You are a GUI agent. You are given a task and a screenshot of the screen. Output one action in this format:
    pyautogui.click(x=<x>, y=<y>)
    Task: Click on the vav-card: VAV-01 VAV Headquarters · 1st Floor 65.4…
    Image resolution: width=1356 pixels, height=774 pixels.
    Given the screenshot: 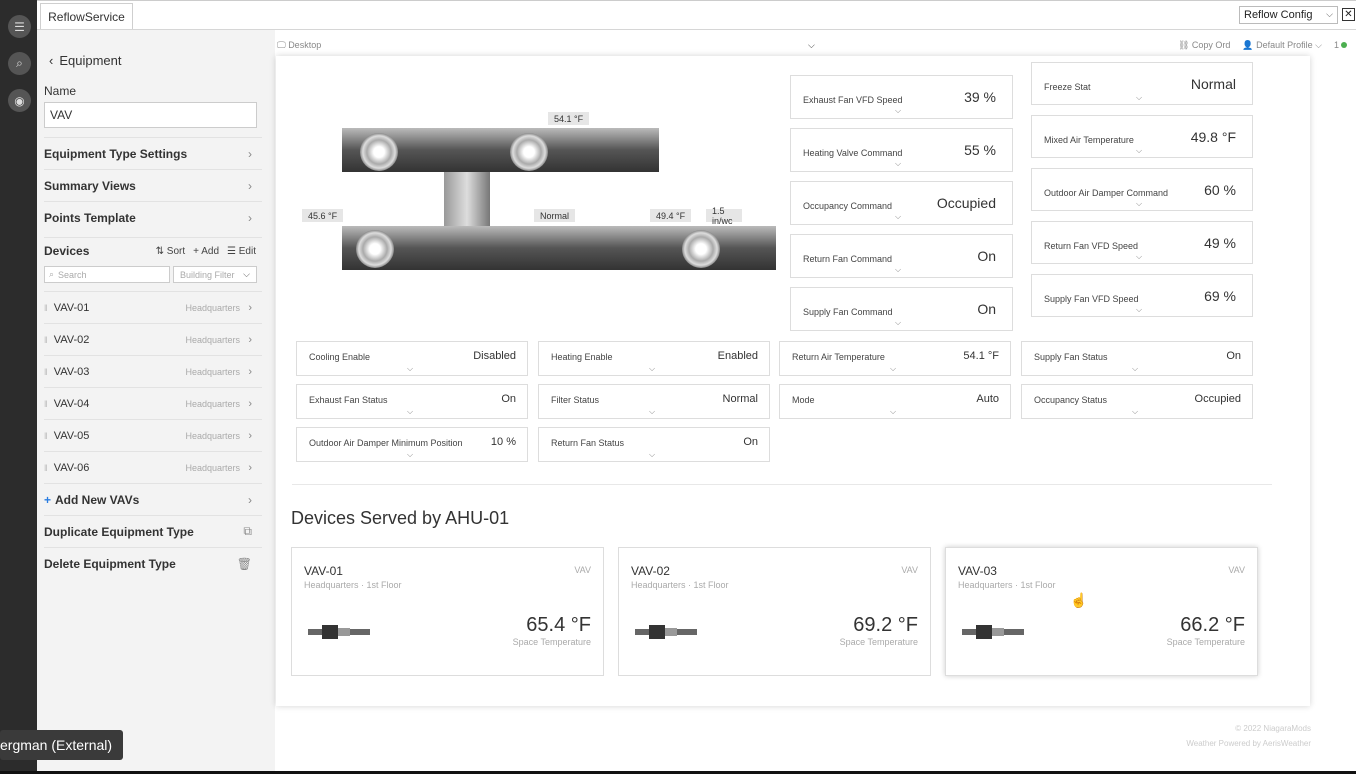 What is the action you would take?
    pyautogui.click(x=447, y=611)
    